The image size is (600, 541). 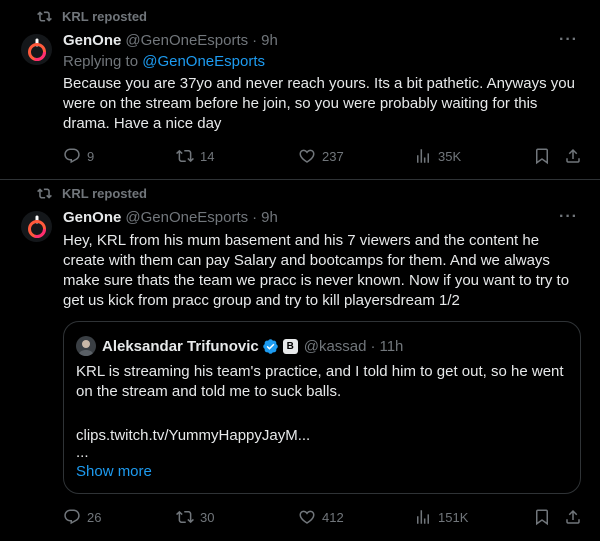 What do you see at coordinates (114, 471) in the screenshot?
I see `show-more-link: Show more` at bounding box center [114, 471].